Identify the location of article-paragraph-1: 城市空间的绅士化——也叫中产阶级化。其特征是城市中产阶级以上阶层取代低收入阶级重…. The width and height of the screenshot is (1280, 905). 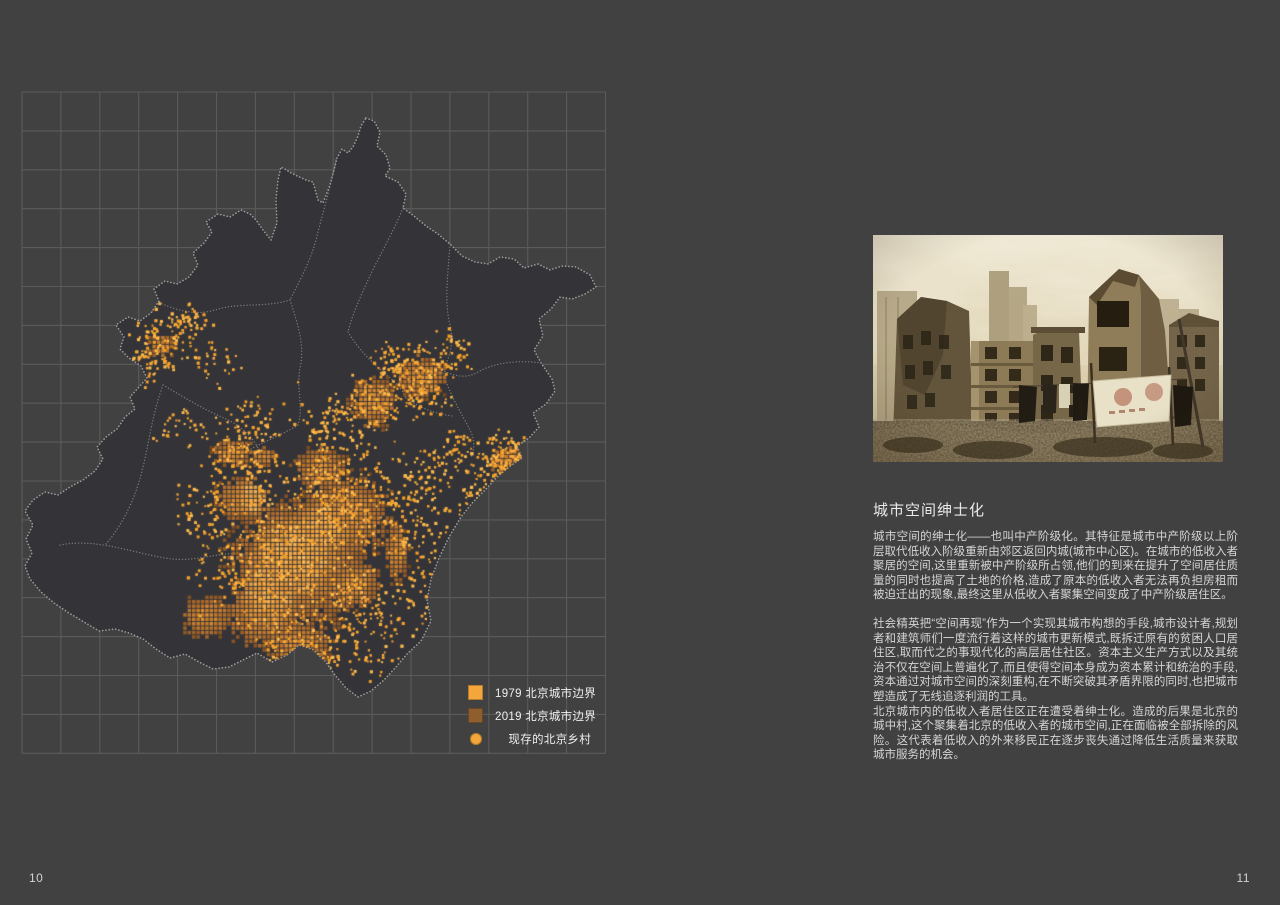
(1055, 566).